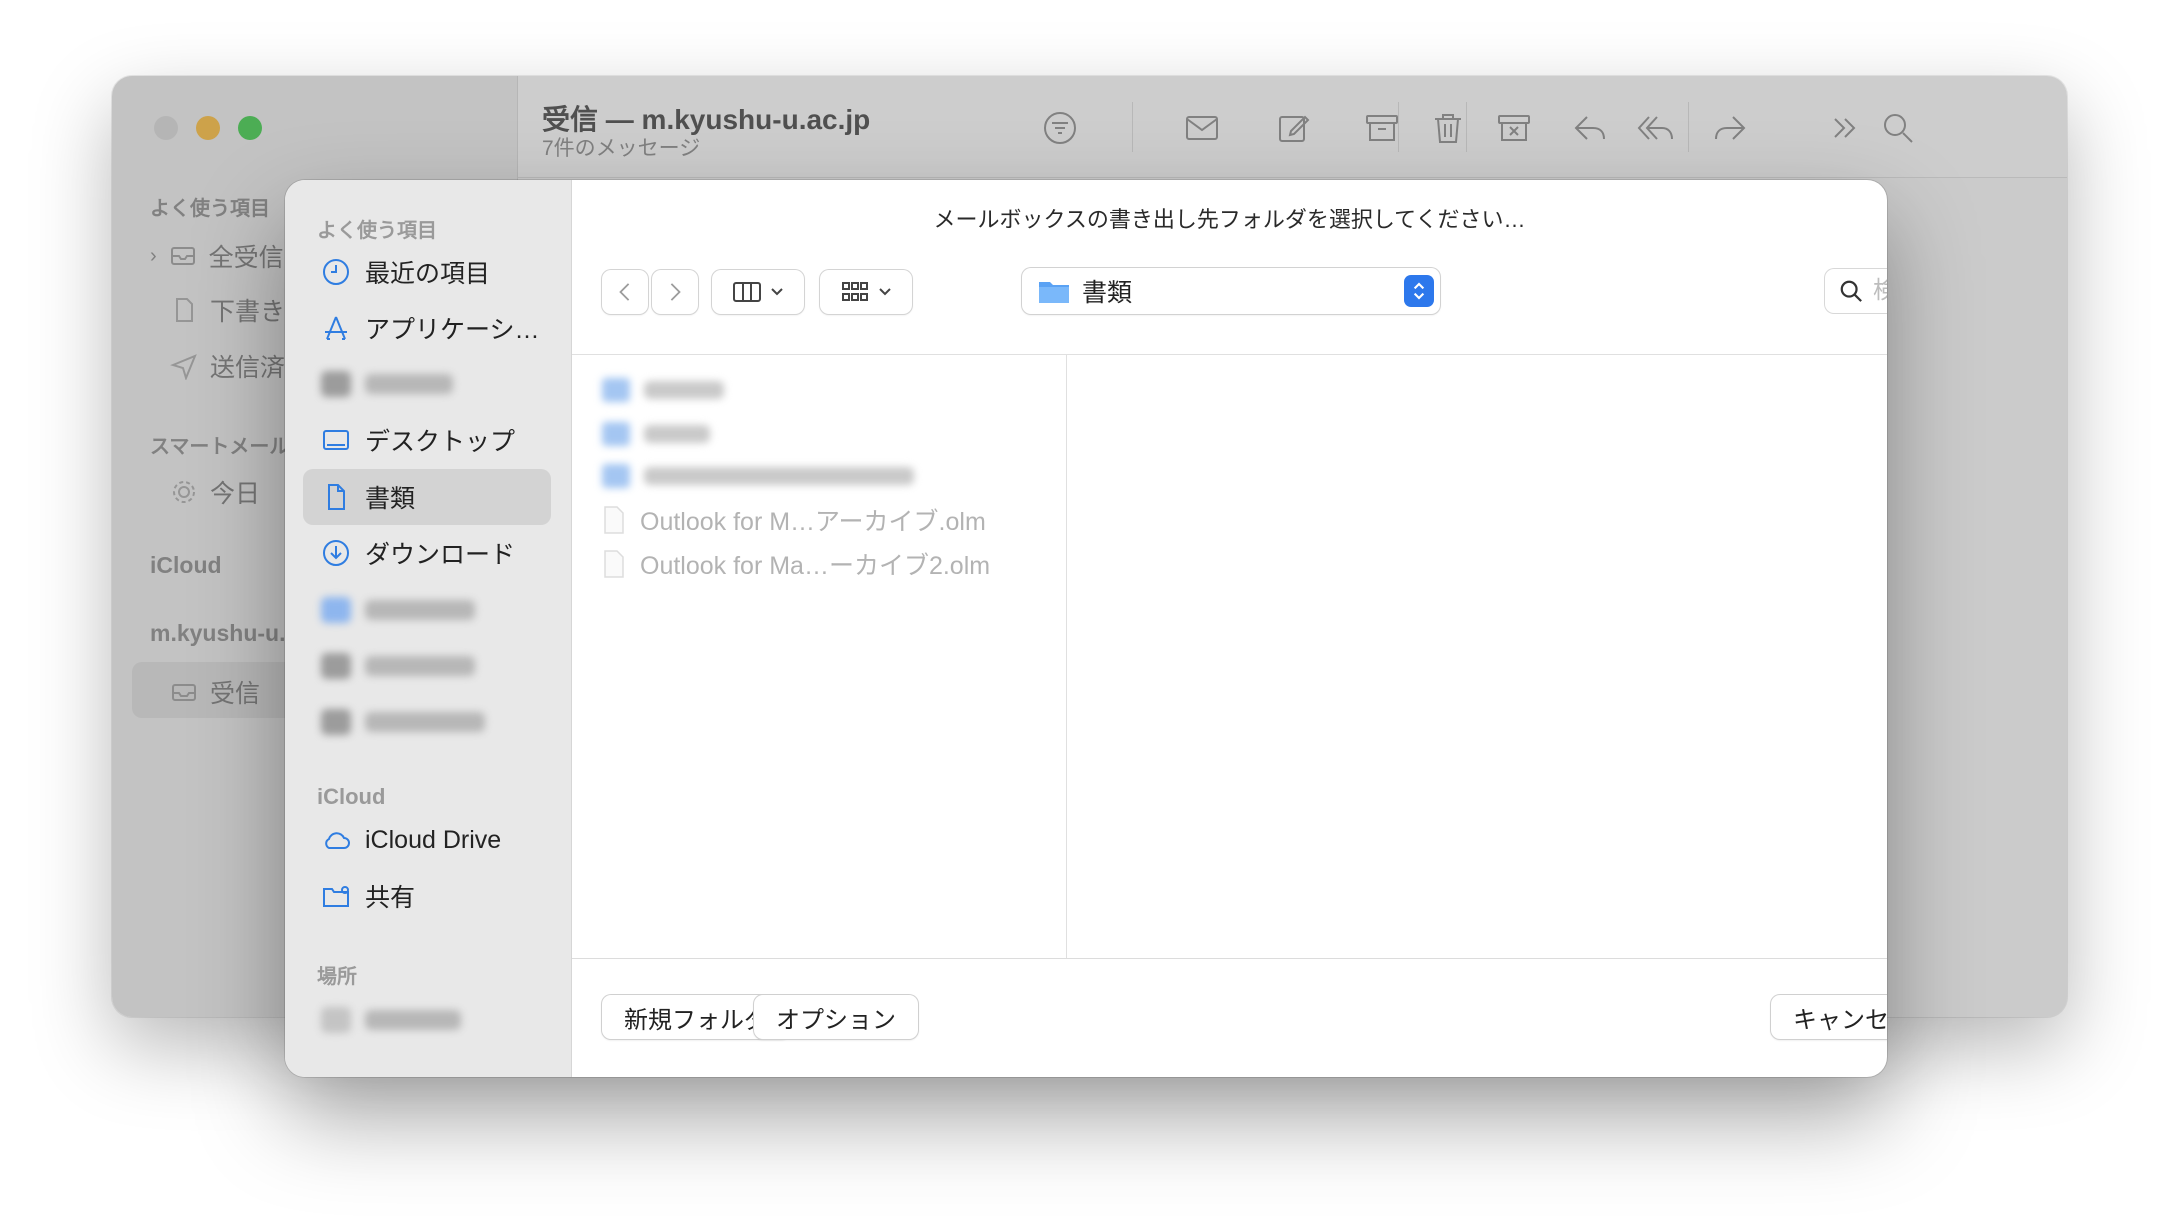 The width and height of the screenshot is (2168, 1224). I want to click on gear-icon, so click(184, 492).